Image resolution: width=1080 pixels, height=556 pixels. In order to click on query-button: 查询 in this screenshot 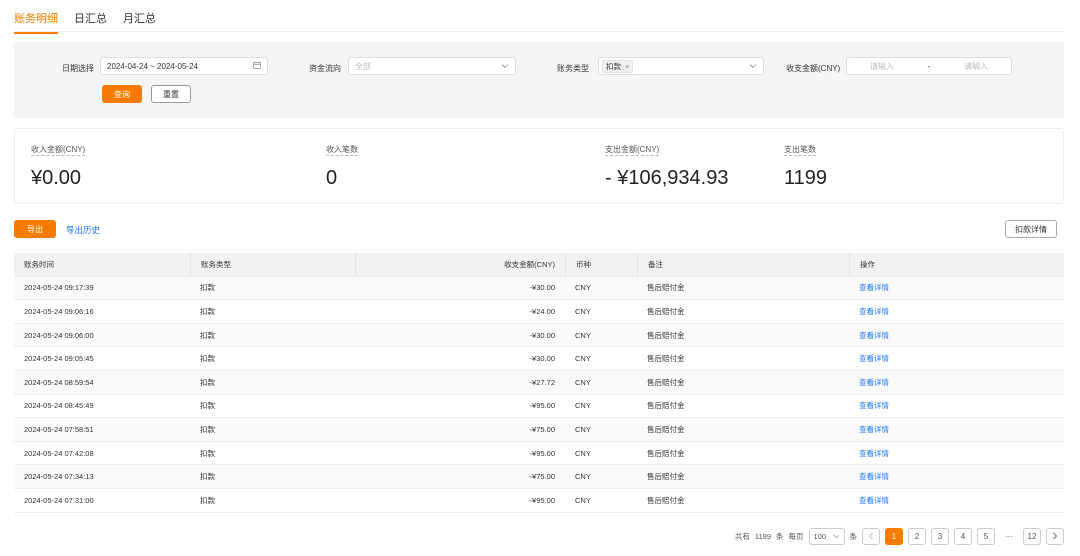, I will do `click(122, 94)`.